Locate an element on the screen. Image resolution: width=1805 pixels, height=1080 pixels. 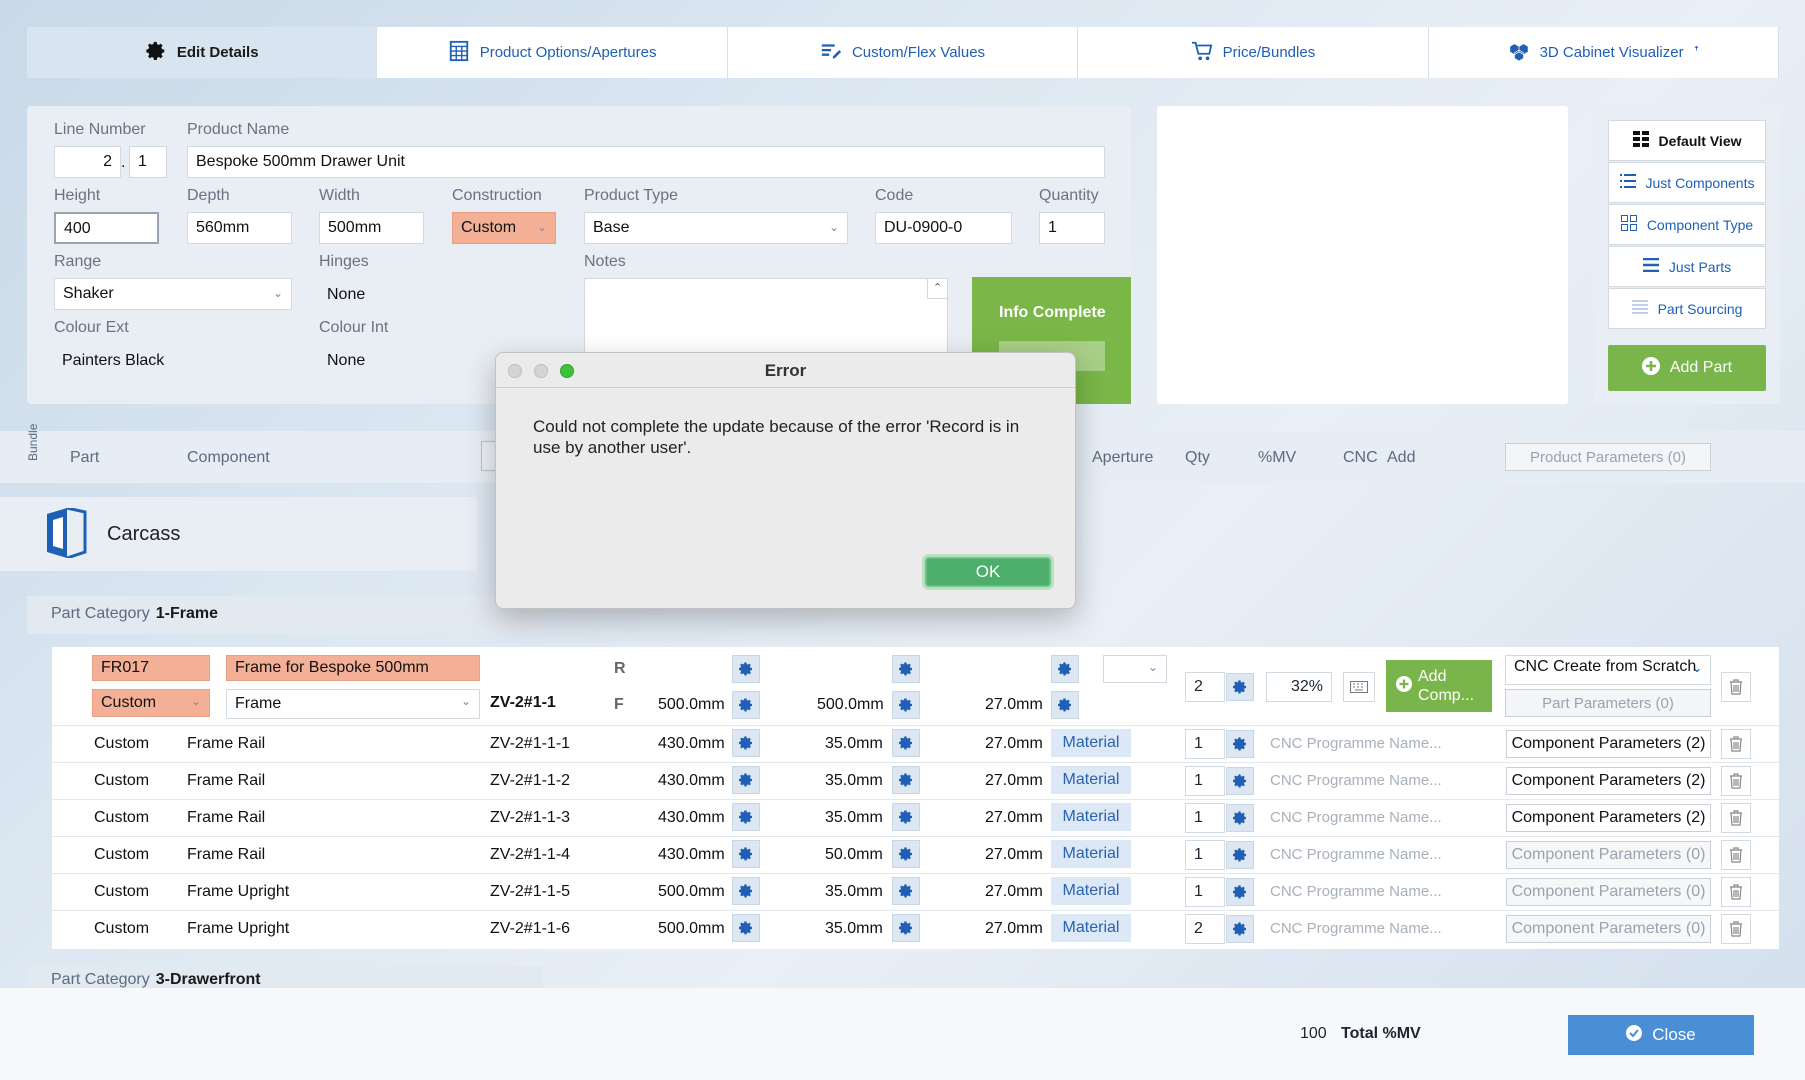
range-select: Shaker ⌄ is located at coordinates (173, 294).